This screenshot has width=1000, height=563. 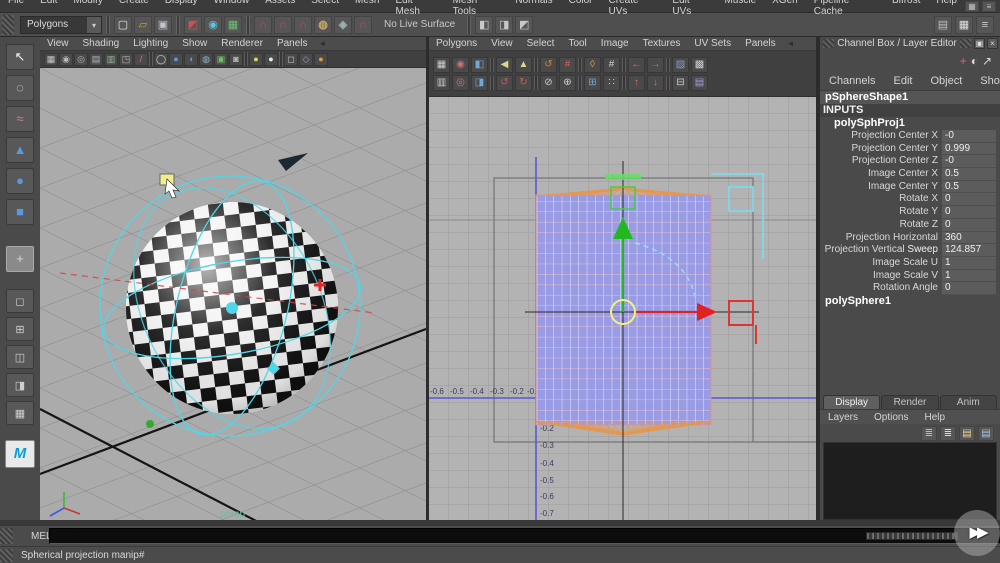 I want to click on menu-item: Select, so click(x=325, y=8).